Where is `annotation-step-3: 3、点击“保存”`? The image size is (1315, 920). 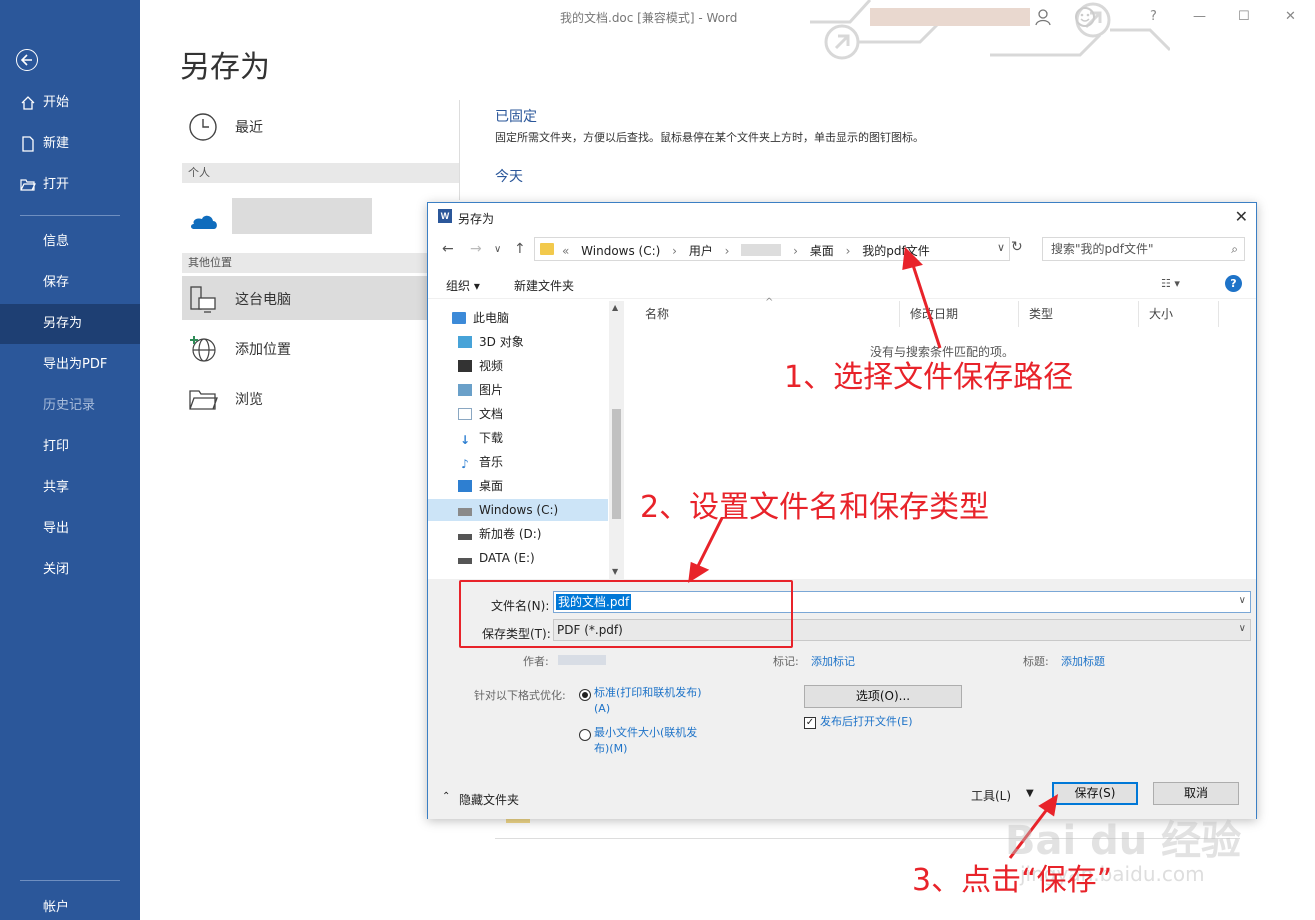
annotation-step-3: 3、点击“保存” is located at coordinates (1012, 880).